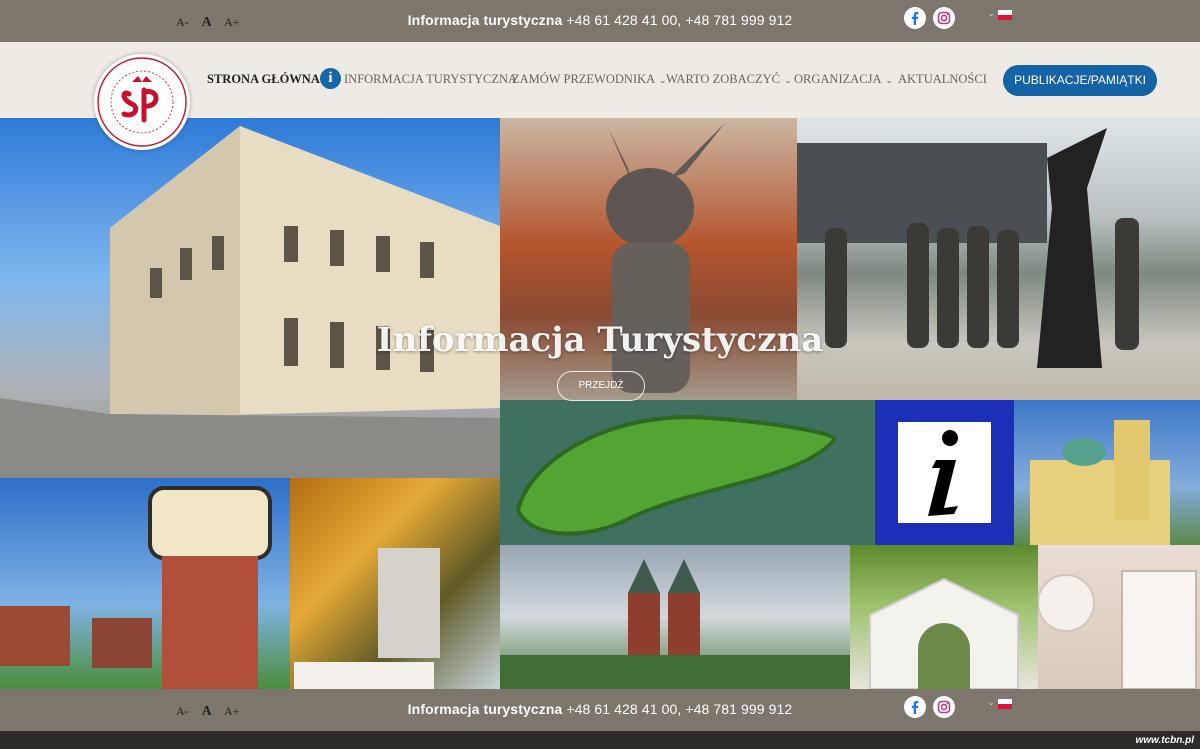  I want to click on photo-cathedral, so click(675, 617).